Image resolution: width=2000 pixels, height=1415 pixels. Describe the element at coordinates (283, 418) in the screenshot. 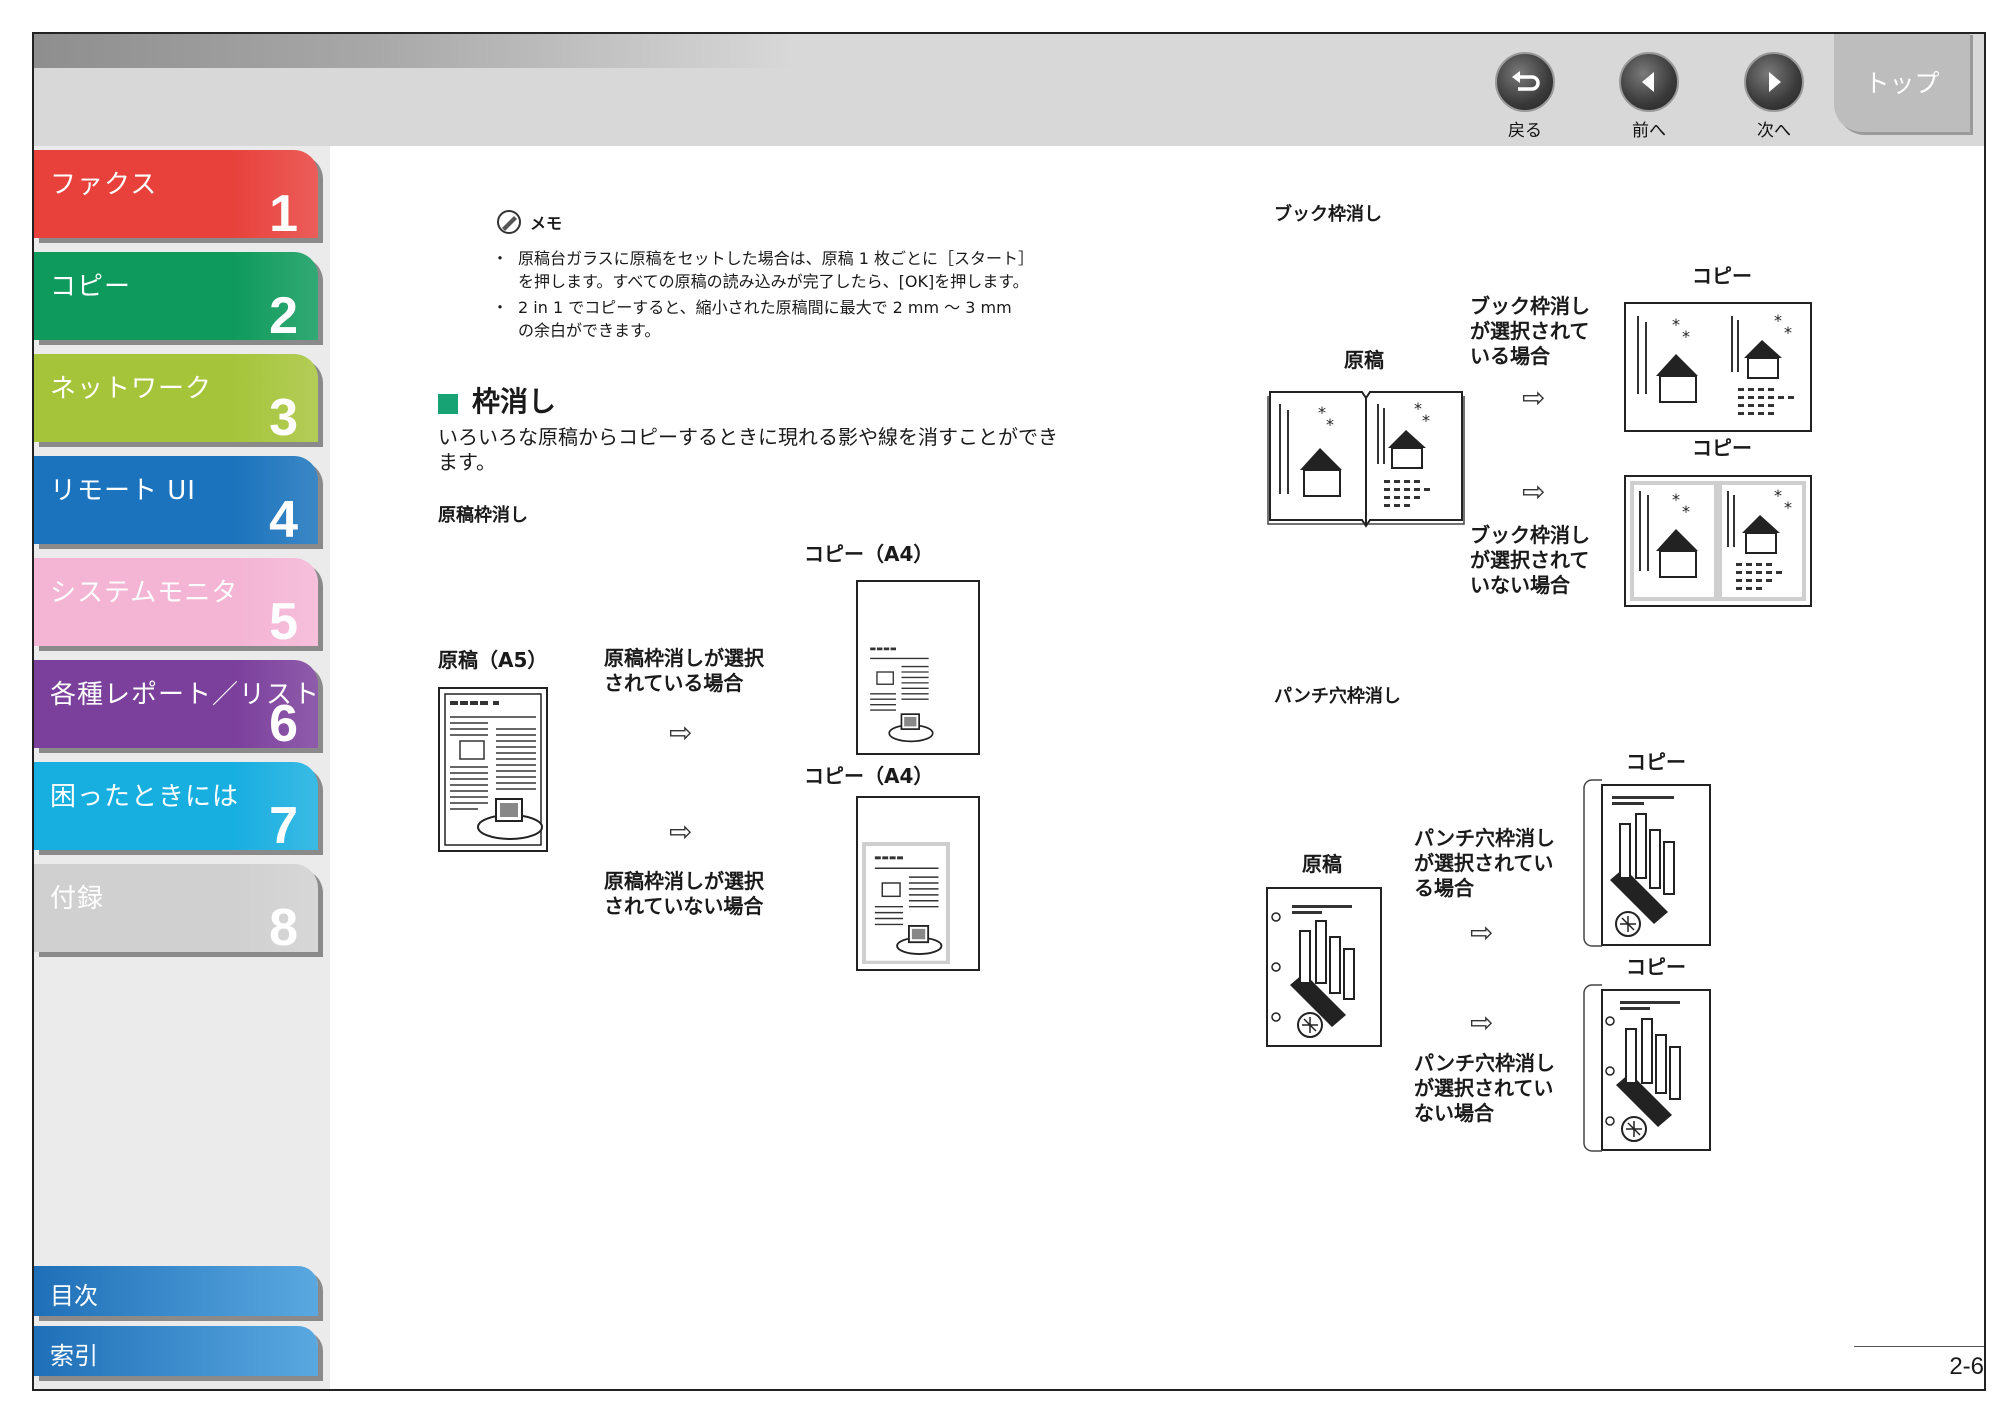

I see `sidebar-tab-number: 3` at that location.